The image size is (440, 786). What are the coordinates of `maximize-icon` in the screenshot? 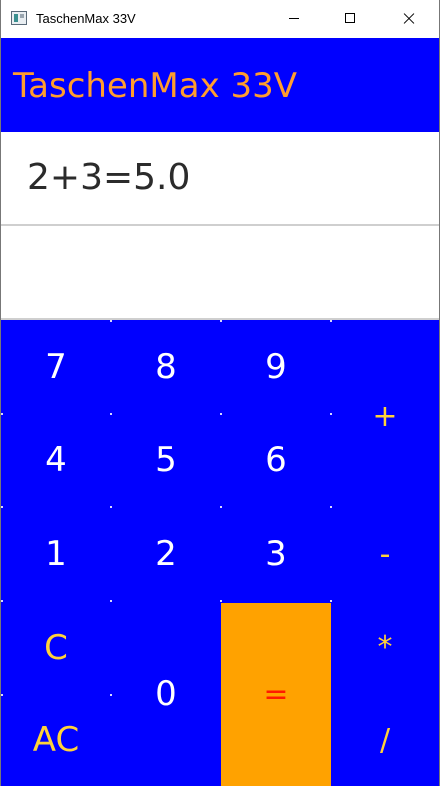 It's located at (350, 19).